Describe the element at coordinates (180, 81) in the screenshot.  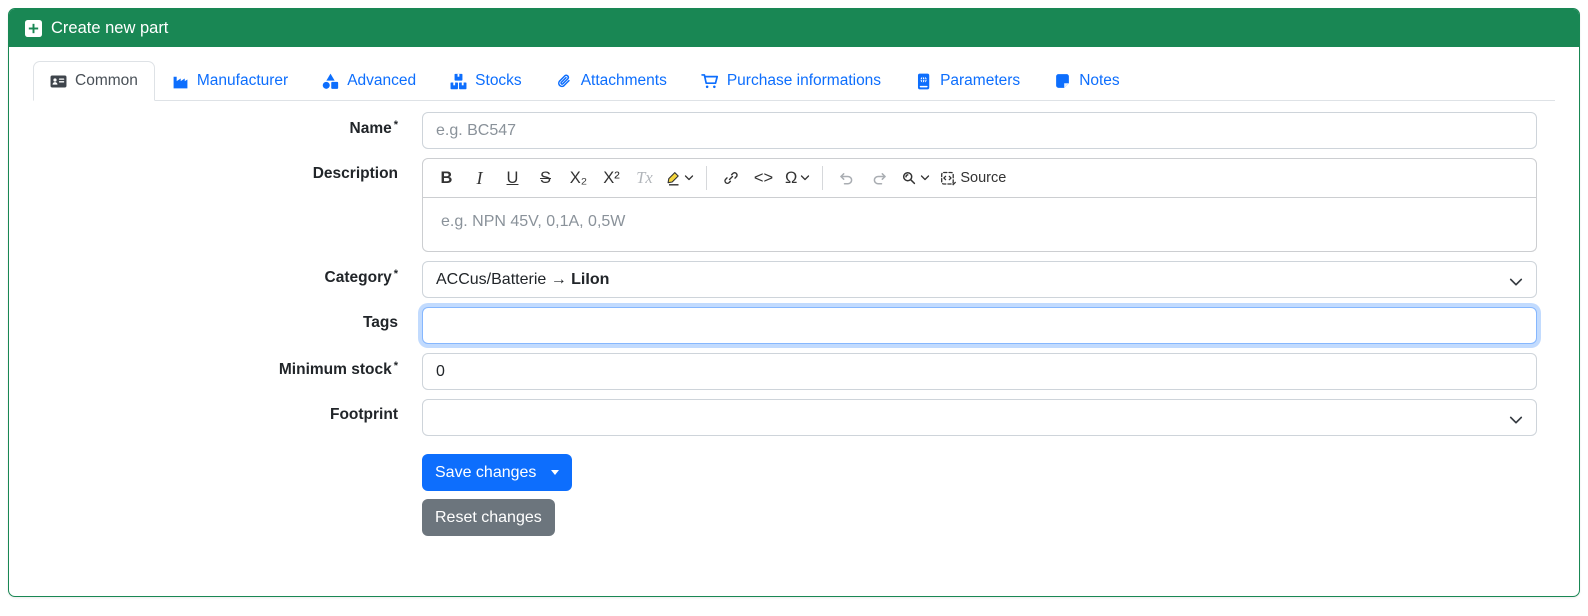
I see `factory-icon` at that location.